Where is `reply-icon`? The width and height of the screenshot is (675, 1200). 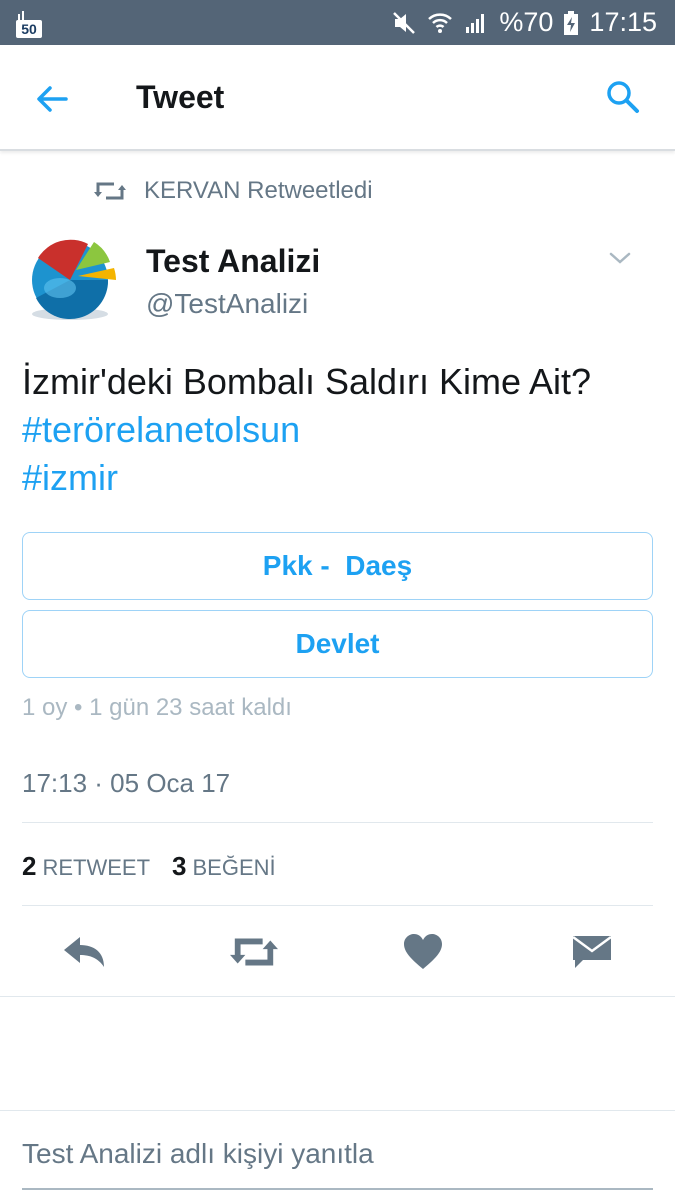
reply-icon is located at coordinates (84, 952).